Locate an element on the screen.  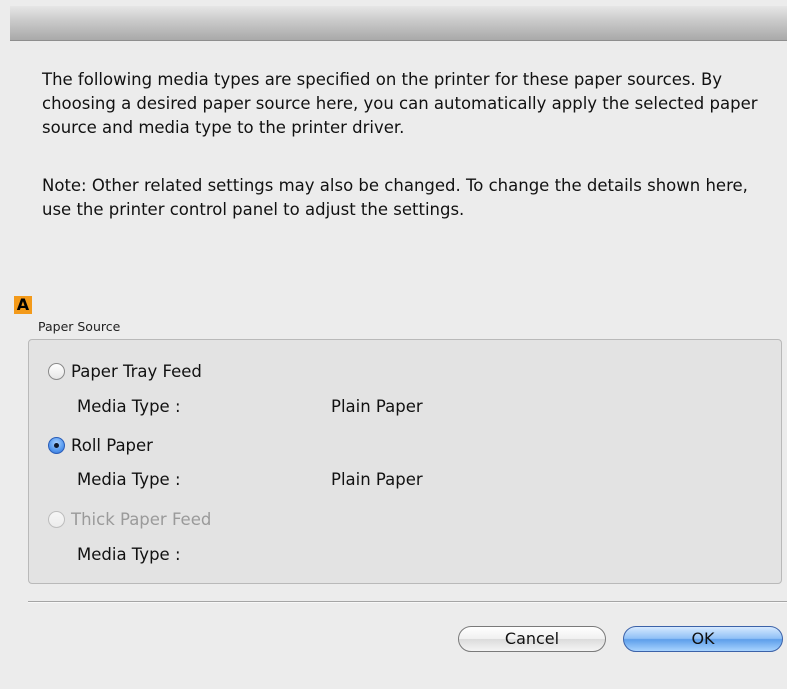
cancel-button: Cancel is located at coordinates (532, 639).